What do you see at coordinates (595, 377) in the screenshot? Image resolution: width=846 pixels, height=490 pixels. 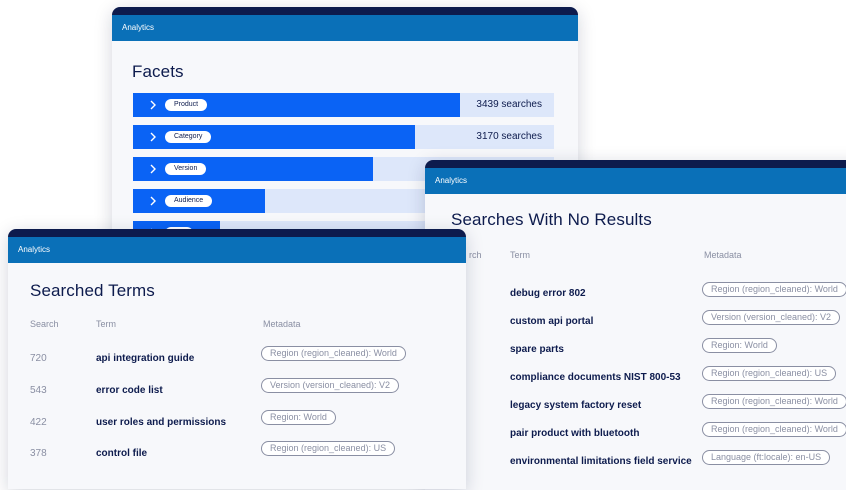 I see `term-cell: compliance documents NIST 800-53` at bounding box center [595, 377].